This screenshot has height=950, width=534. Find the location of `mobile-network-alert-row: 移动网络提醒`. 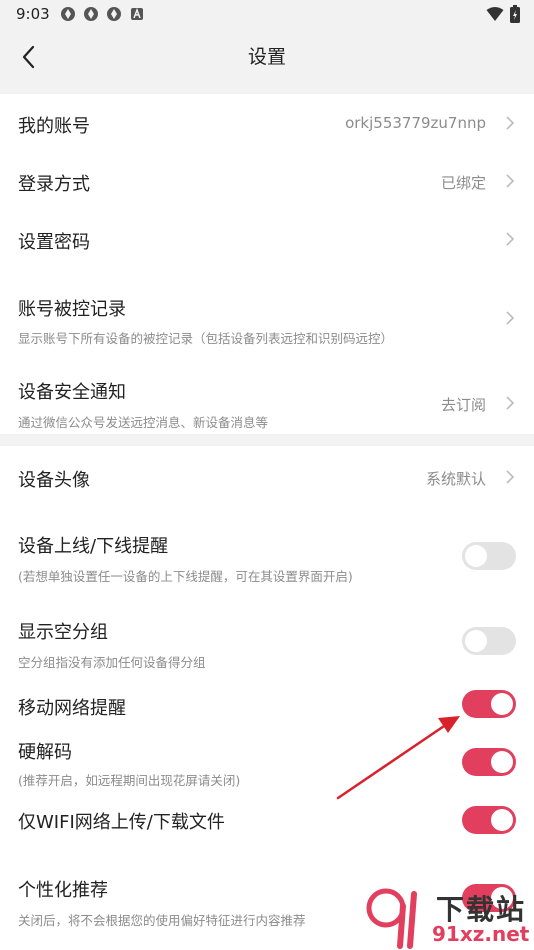

mobile-network-alert-row: 移动网络提醒 is located at coordinates (267, 707).